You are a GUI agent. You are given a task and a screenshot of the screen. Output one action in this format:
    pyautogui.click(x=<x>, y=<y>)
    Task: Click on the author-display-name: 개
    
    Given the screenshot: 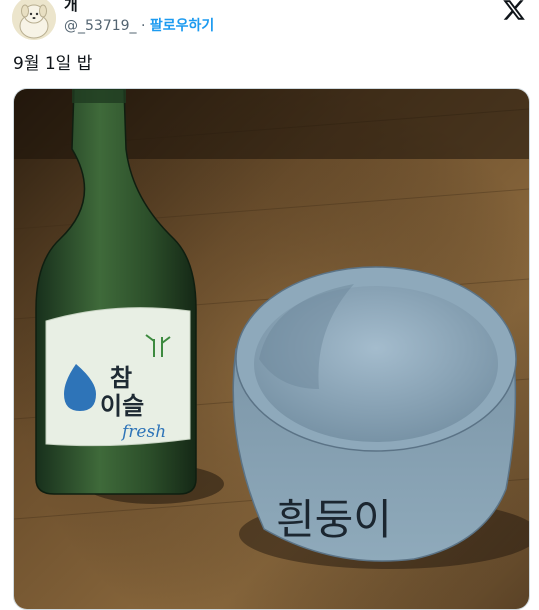 What is the action you would take?
    pyautogui.click(x=71, y=7)
    